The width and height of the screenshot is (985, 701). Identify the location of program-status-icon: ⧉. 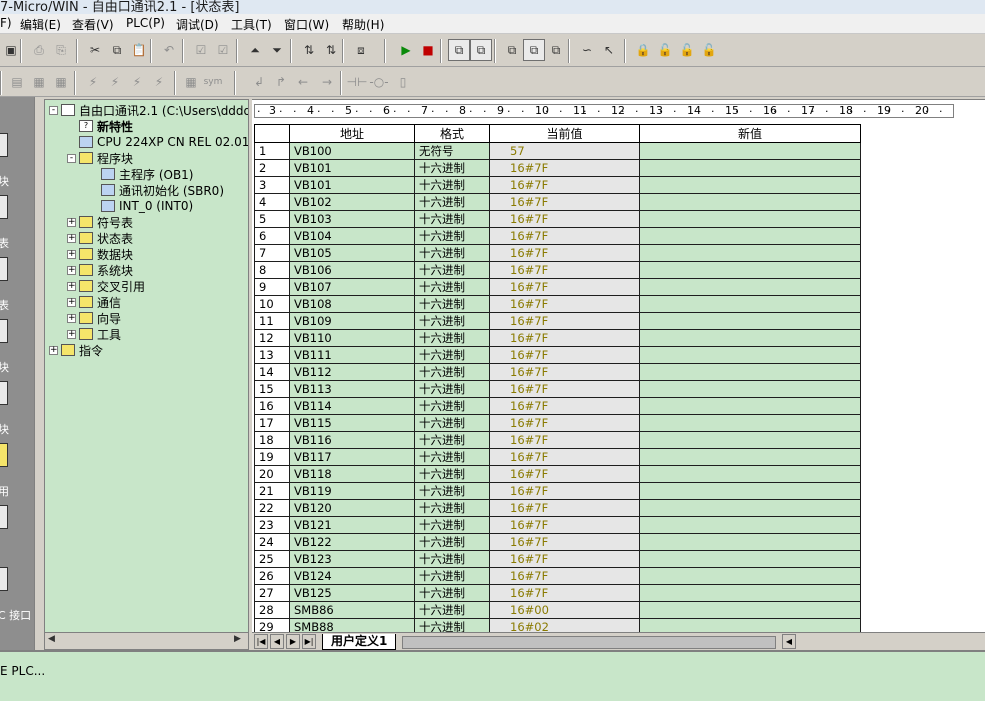
(459, 50).